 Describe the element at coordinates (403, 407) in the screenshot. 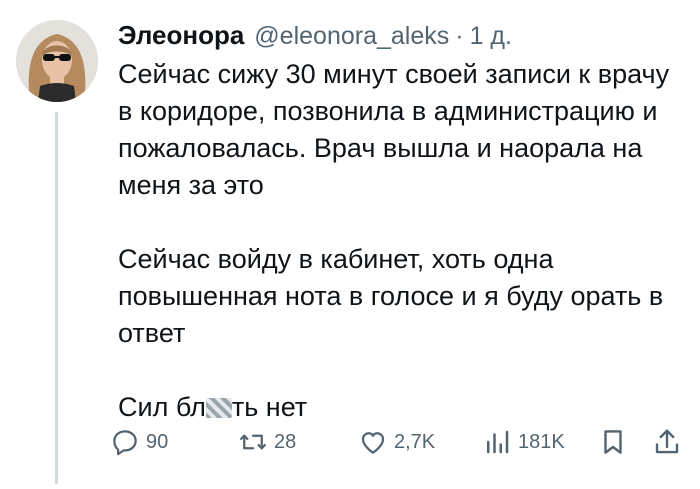

I see `tweet-paragraph-last: Сил бл ть нет` at that location.